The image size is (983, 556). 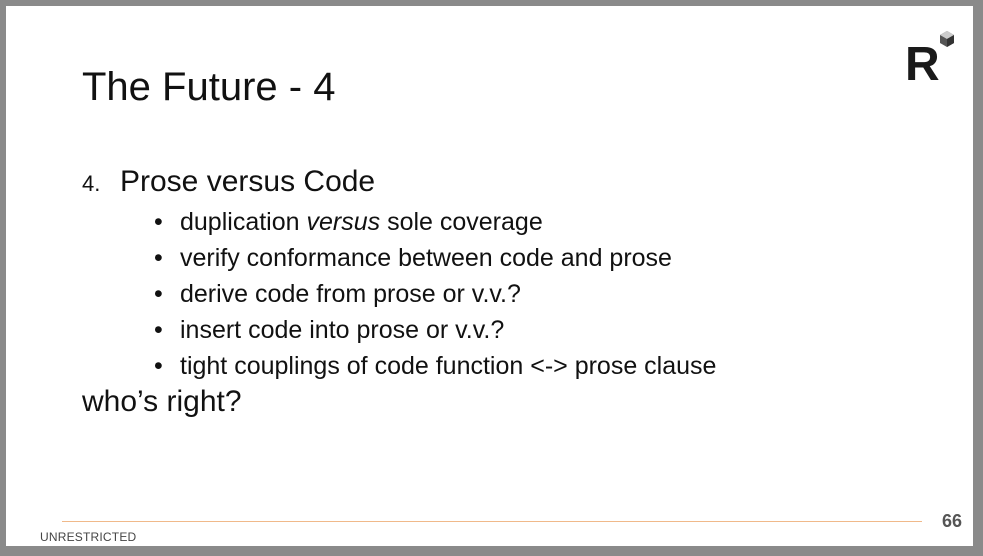 What do you see at coordinates (88, 537) in the screenshot?
I see `classification-label: UNRESTRICTED` at bounding box center [88, 537].